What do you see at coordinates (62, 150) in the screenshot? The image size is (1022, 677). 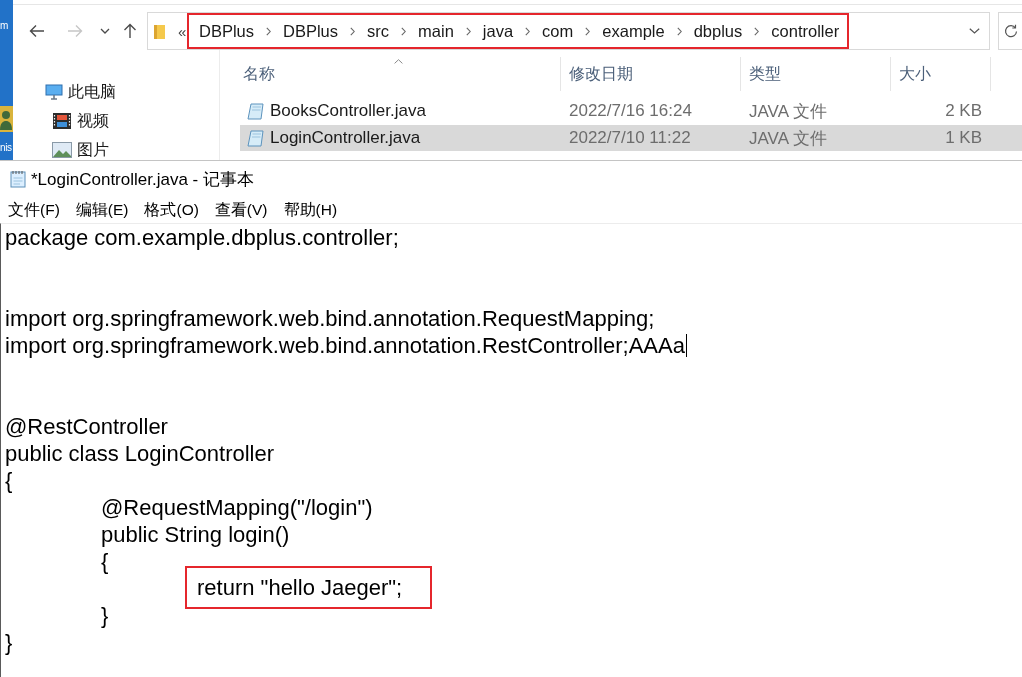 I see `picture-icon` at bounding box center [62, 150].